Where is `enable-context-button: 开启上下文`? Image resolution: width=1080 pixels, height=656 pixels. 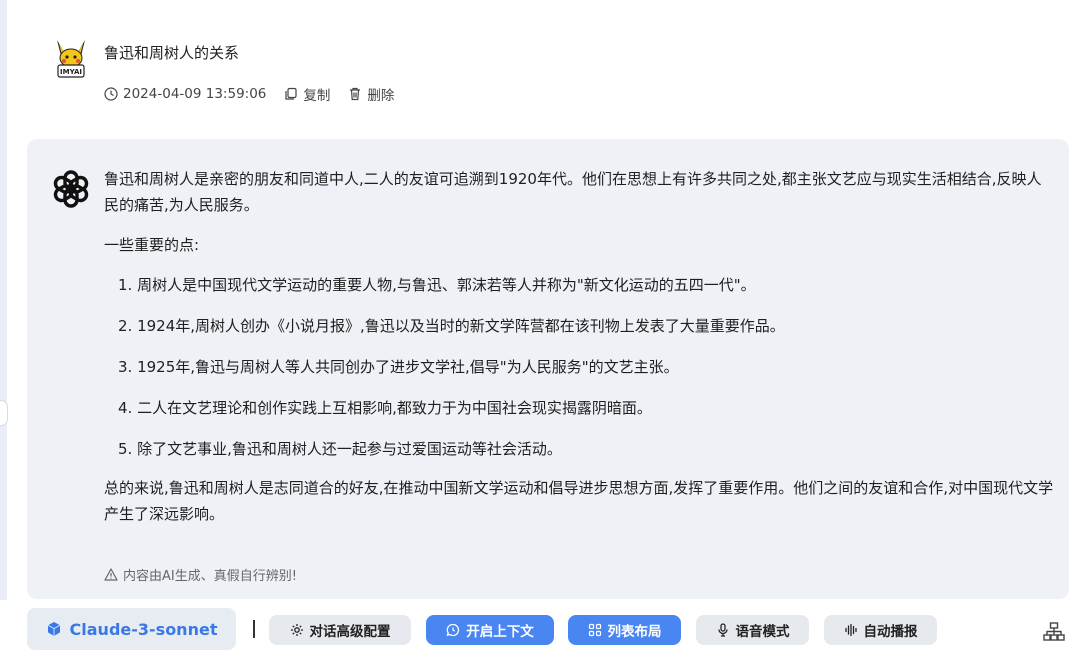 enable-context-button: 开启上下文 is located at coordinates (490, 630).